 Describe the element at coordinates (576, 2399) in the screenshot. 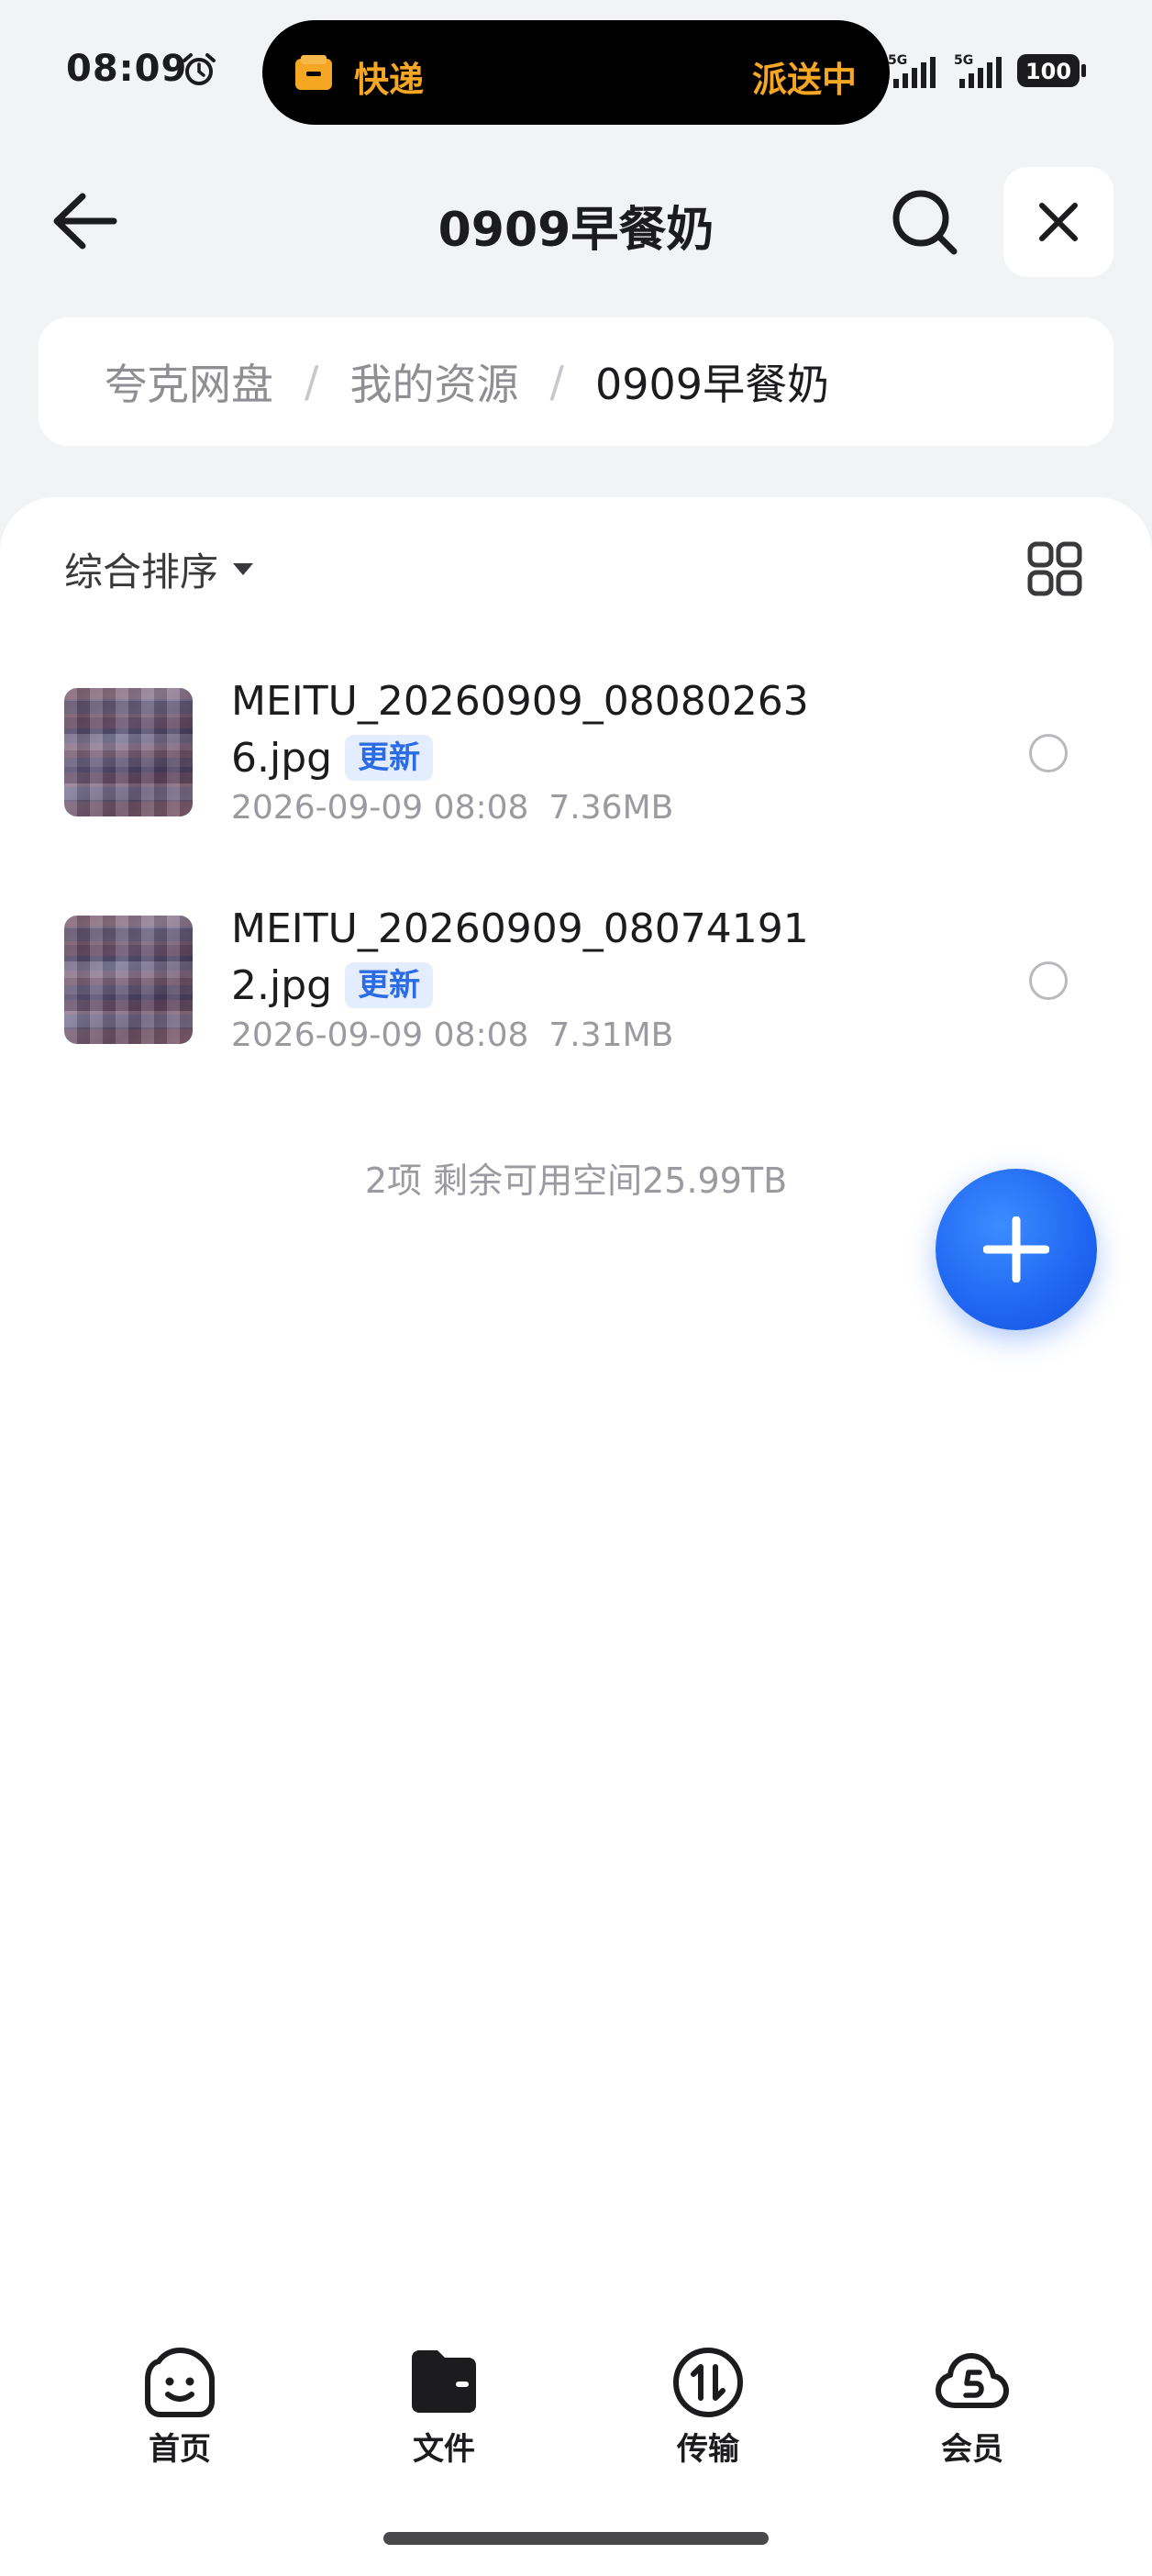

I see `bottom-nav: 首页 文件 传输 会员` at that location.